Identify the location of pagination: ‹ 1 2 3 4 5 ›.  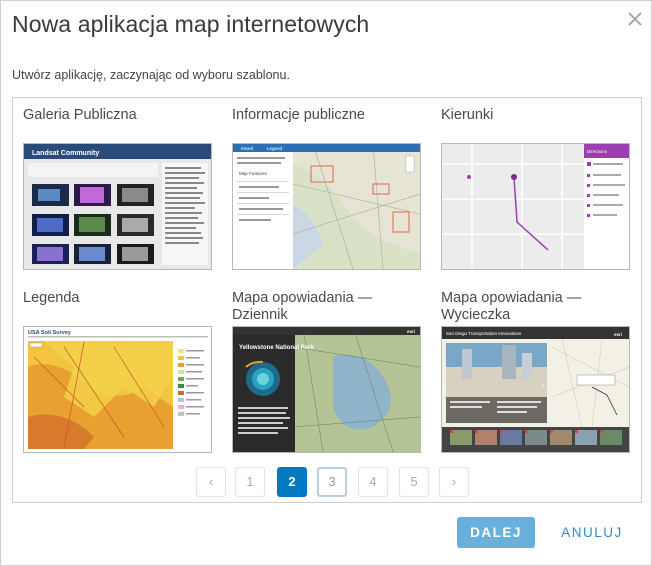
(327, 482).